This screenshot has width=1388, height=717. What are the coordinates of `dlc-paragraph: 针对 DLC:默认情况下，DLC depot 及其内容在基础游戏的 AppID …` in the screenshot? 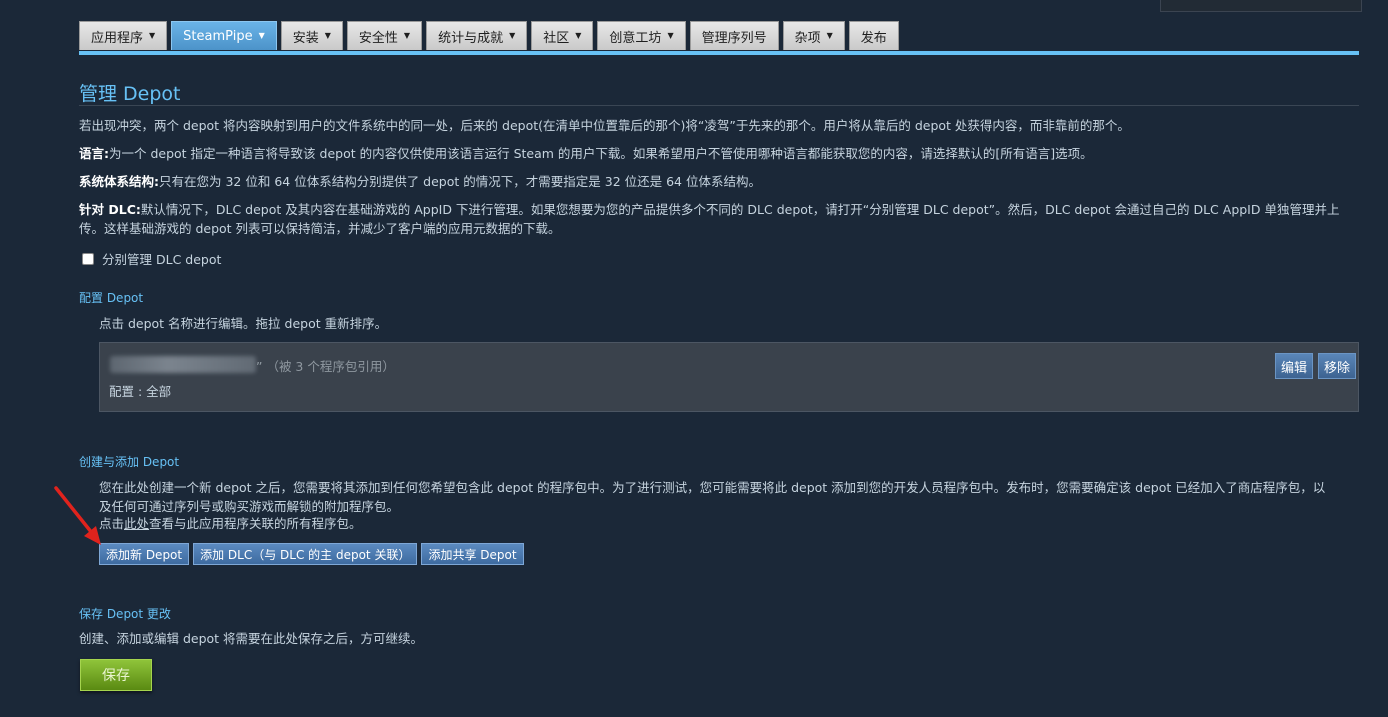 It's located at (710, 219).